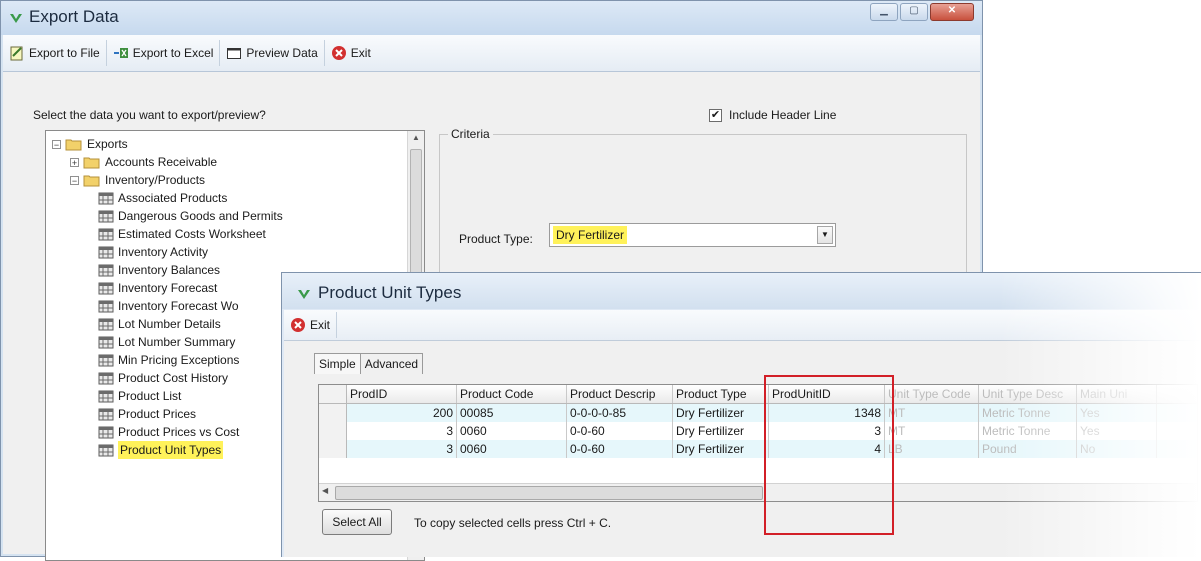 Image resolution: width=1201 pixels, height=561 pixels. What do you see at coordinates (325, 490) in the screenshot?
I see `scroll-left-icon: ◀` at bounding box center [325, 490].